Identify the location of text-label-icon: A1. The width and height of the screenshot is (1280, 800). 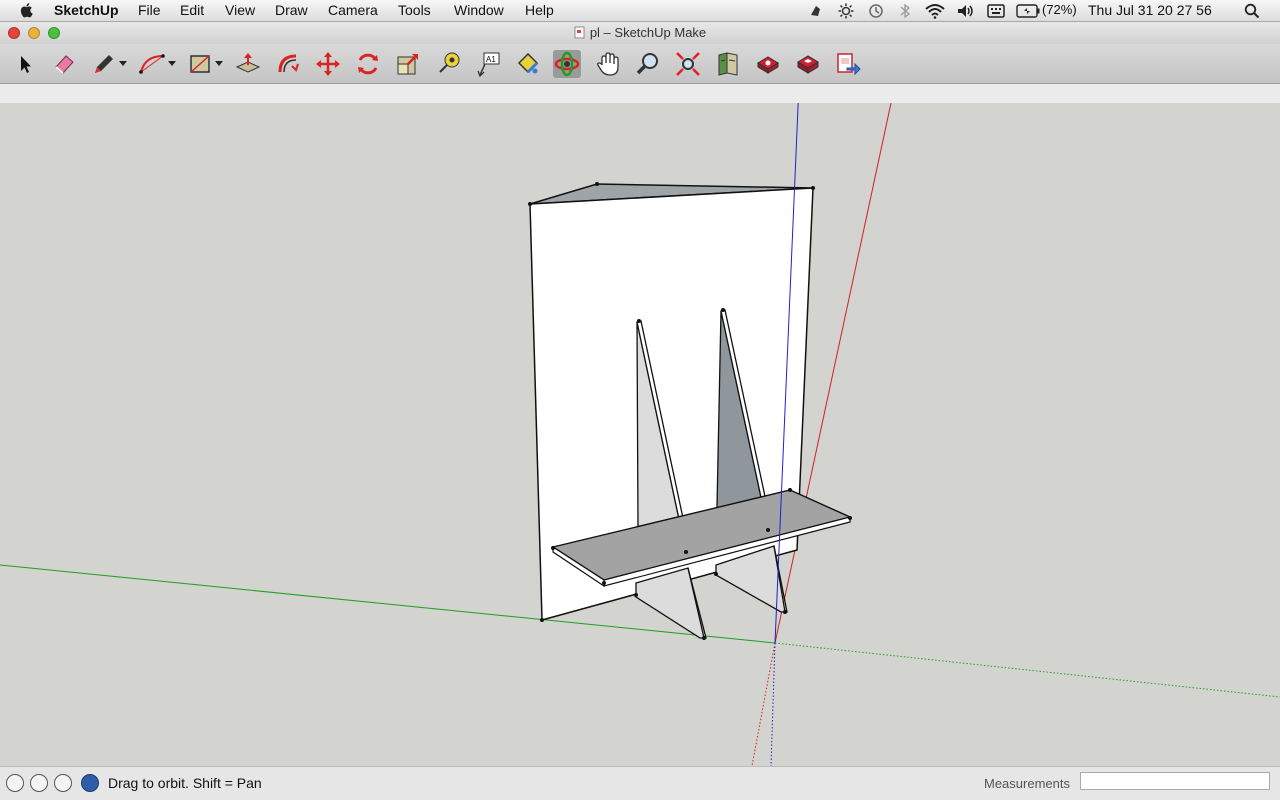
(488, 64).